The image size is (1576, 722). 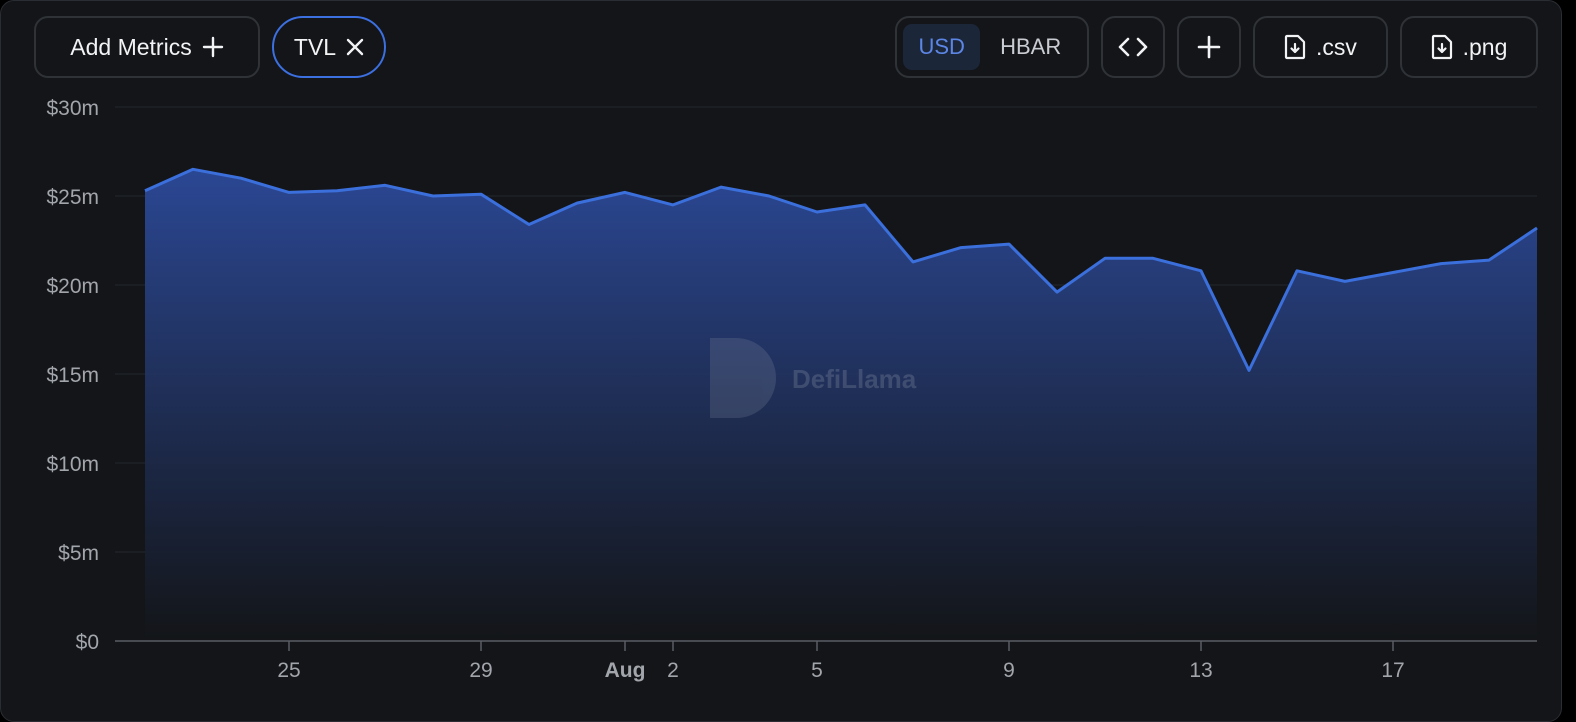 I want to click on tvl-chip-label: TVL, so click(x=315, y=46).